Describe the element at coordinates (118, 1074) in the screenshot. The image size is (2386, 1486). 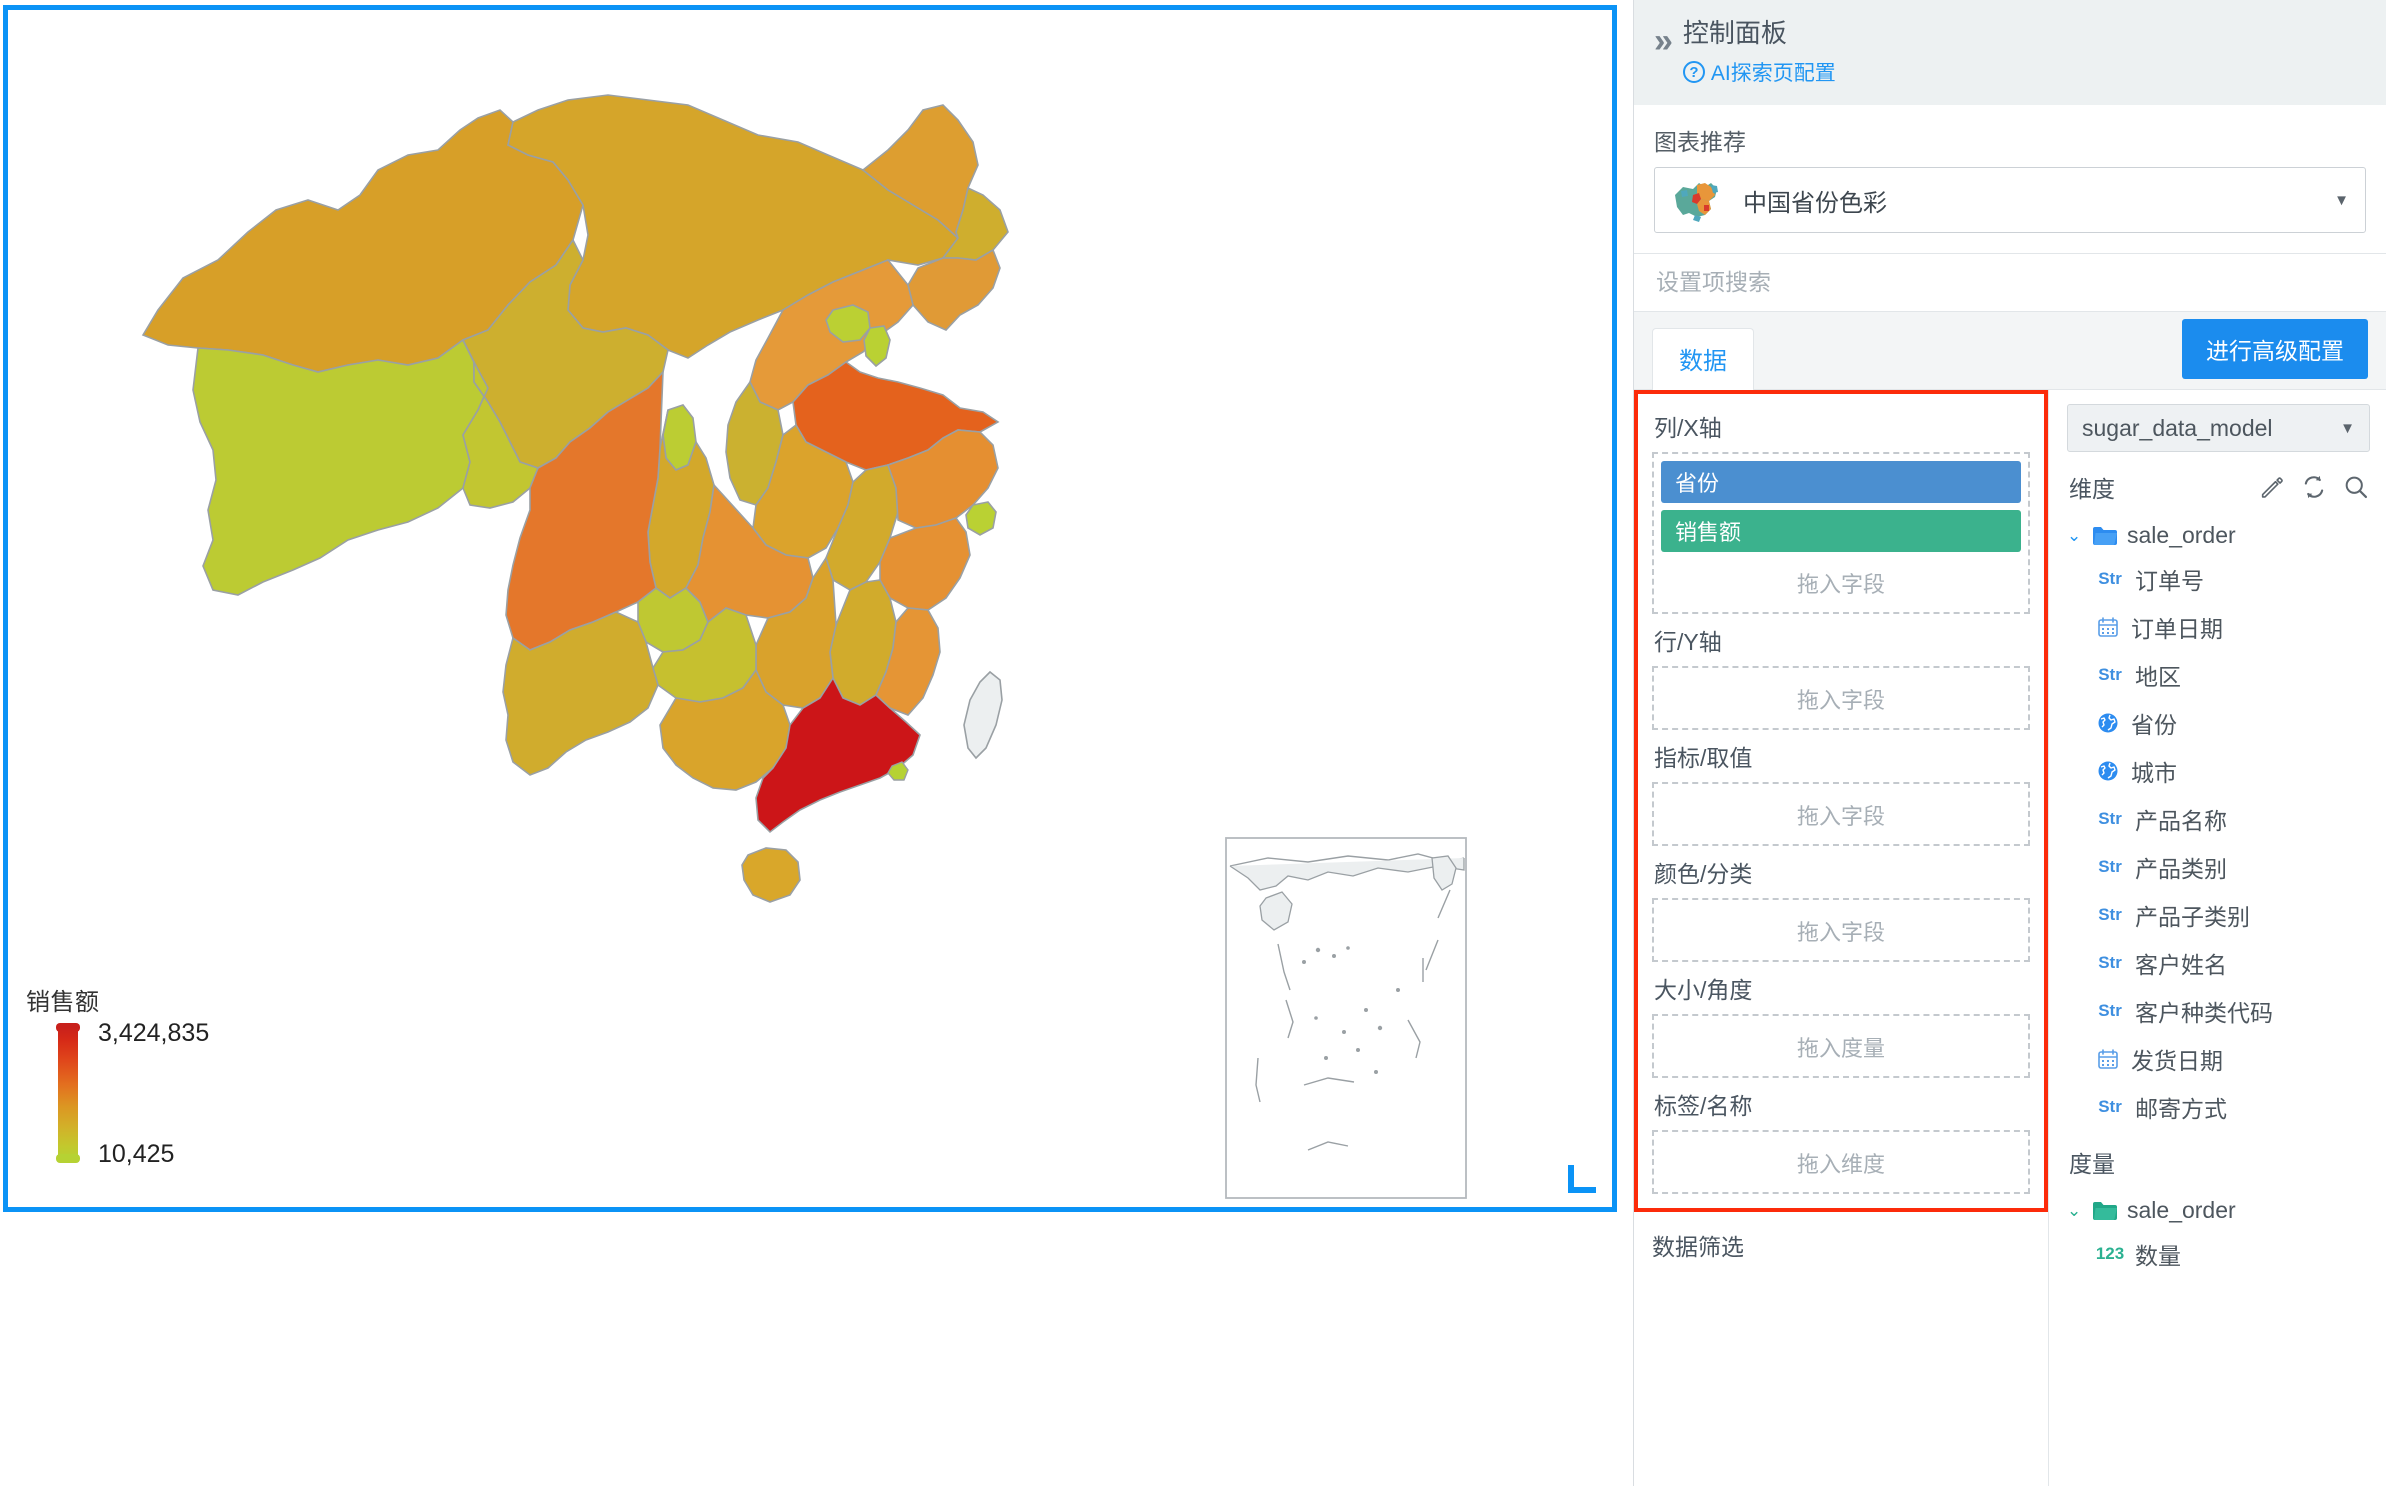
I see `color-legend: 销售额 3,424,835 10,425` at that location.